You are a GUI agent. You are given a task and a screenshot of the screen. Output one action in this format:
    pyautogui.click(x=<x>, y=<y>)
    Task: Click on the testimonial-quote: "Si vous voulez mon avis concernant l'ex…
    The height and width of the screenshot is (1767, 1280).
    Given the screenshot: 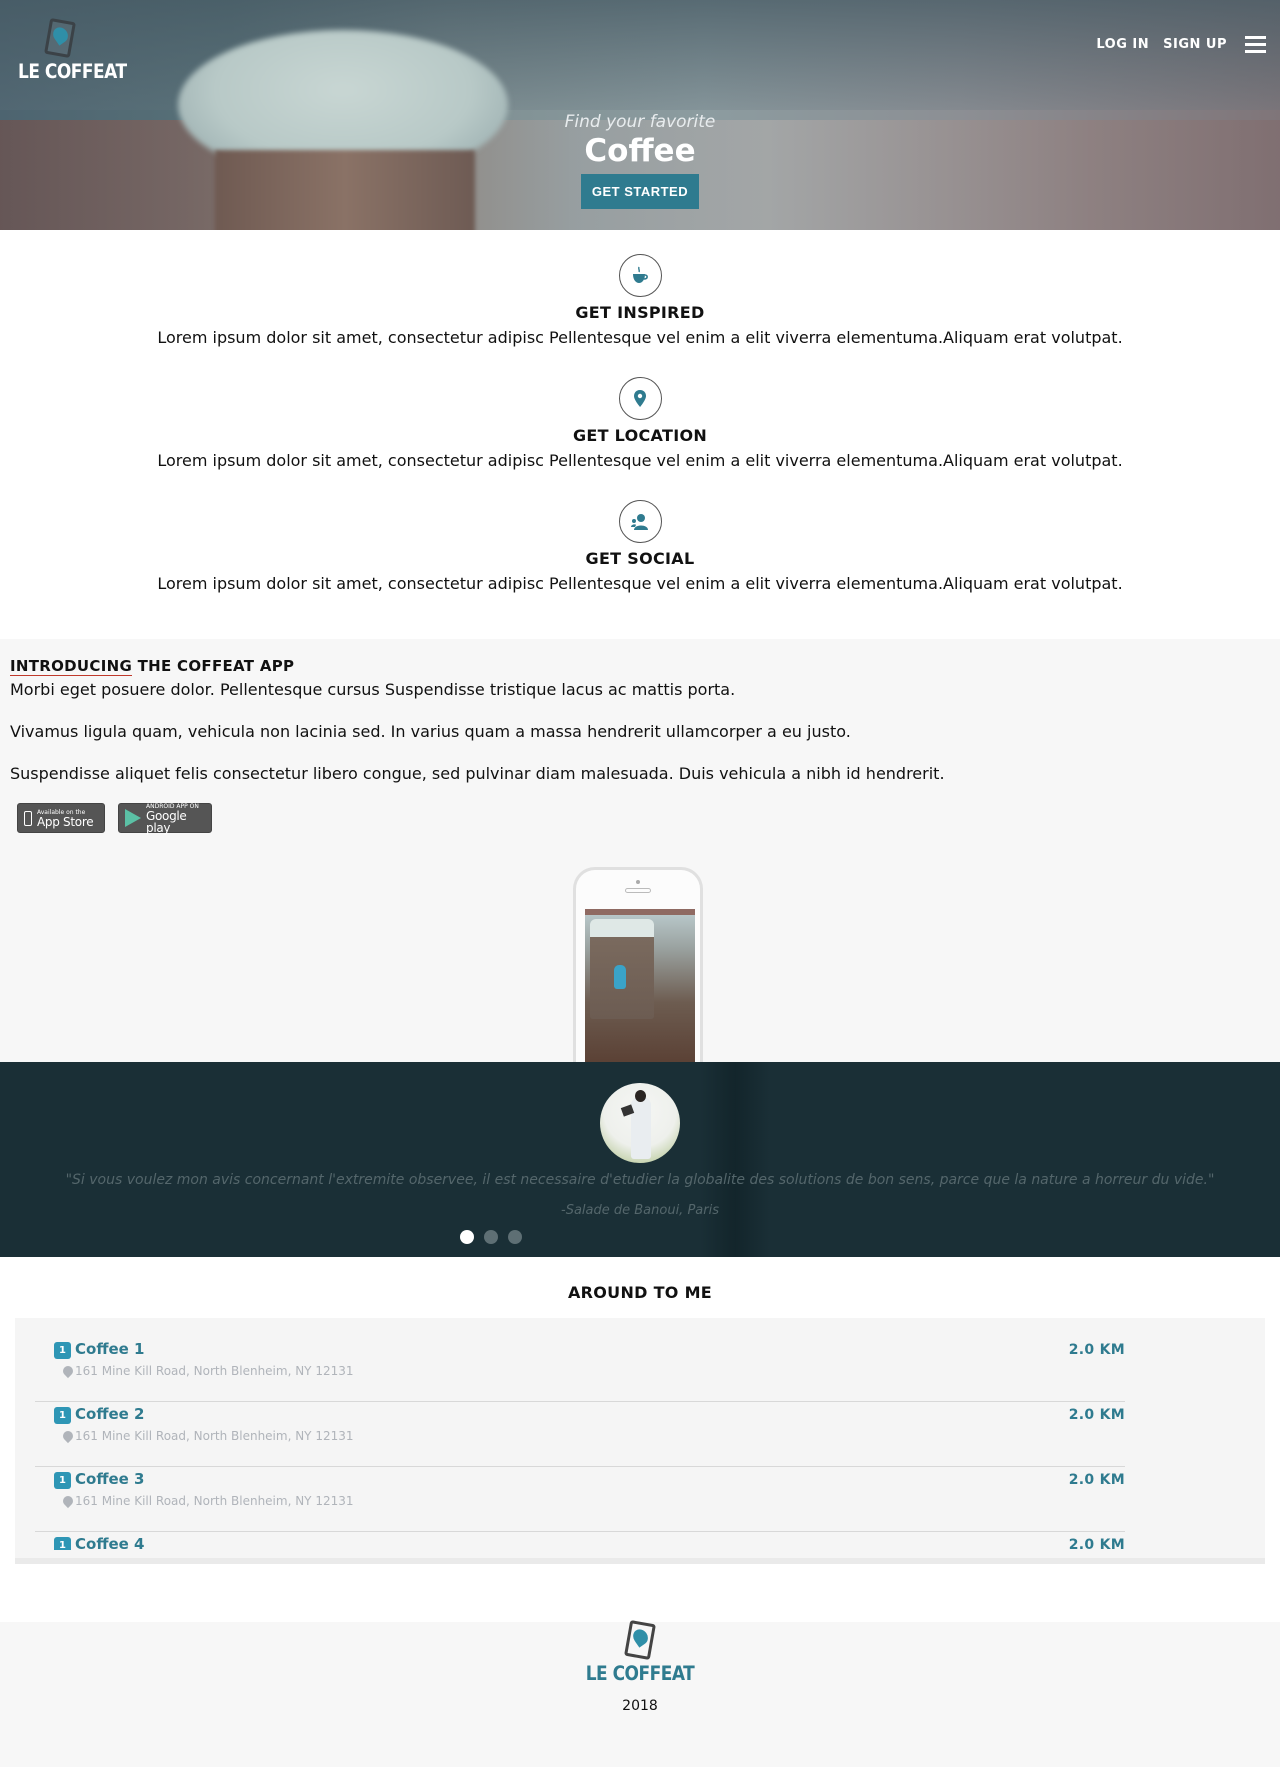 What is the action you would take?
    pyautogui.click(x=640, y=1180)
    